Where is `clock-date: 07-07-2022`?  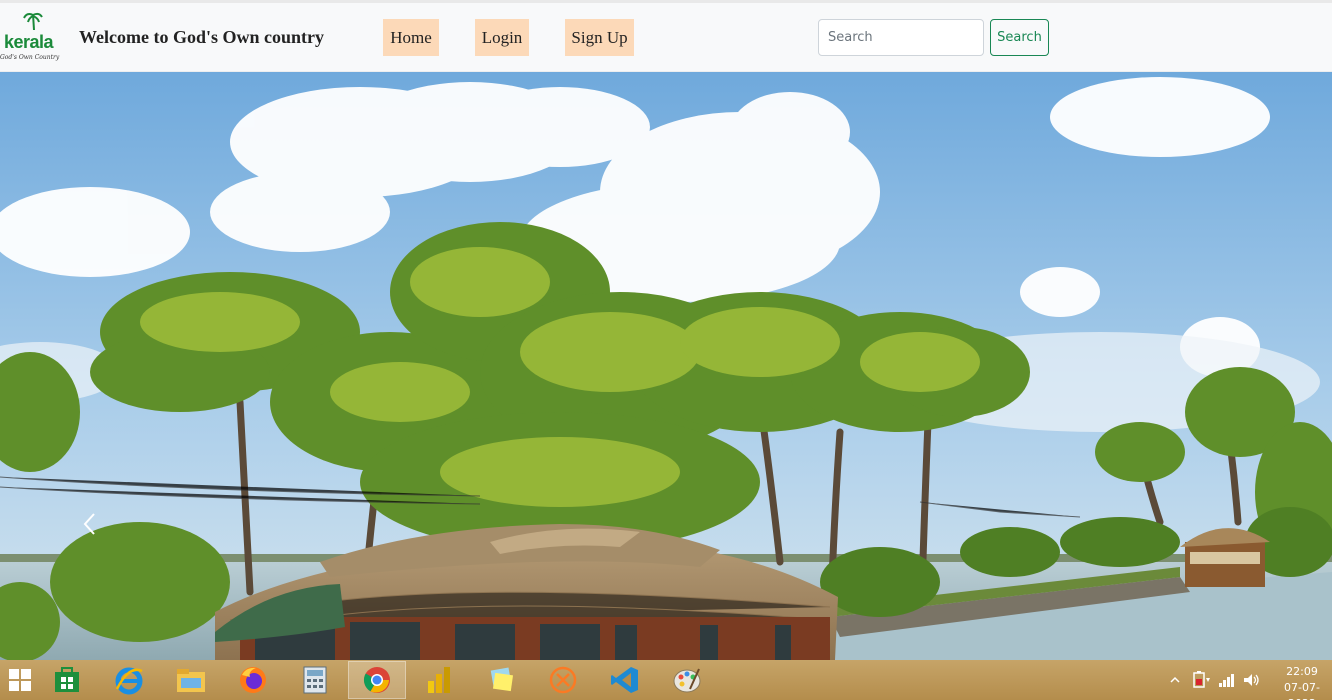
clock-date: 07-07-2022 is located at coordinates (1302, 690).